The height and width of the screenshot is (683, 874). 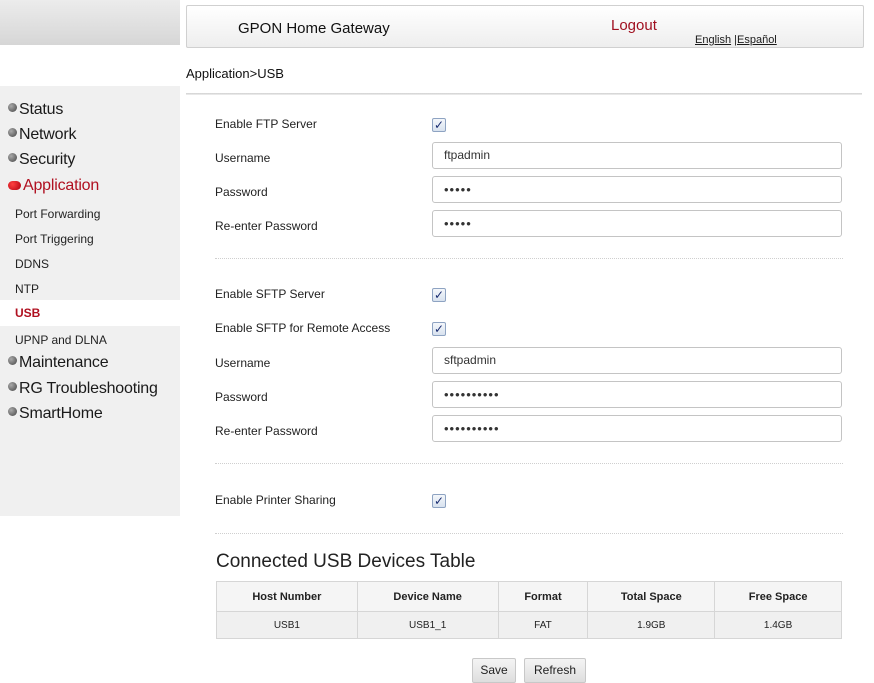 What do you see at coordinates (64, 362) in the screenshot?
I see `nav-maintenance-label: Maintenance` at bounding box center [64, 362].